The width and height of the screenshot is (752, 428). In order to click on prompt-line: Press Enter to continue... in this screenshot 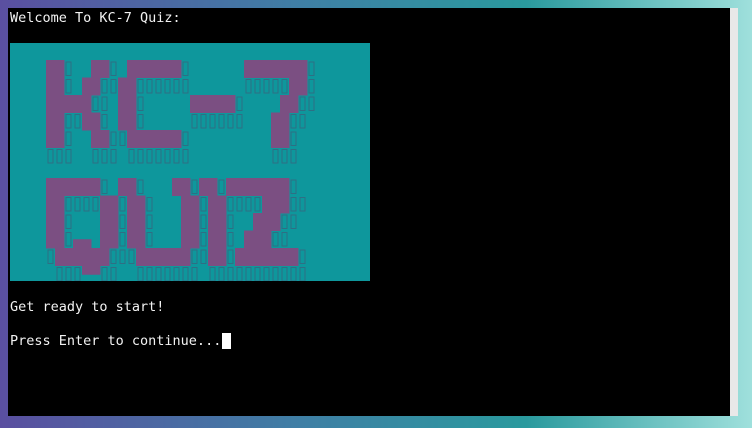, I will do `click(121, 341)`.